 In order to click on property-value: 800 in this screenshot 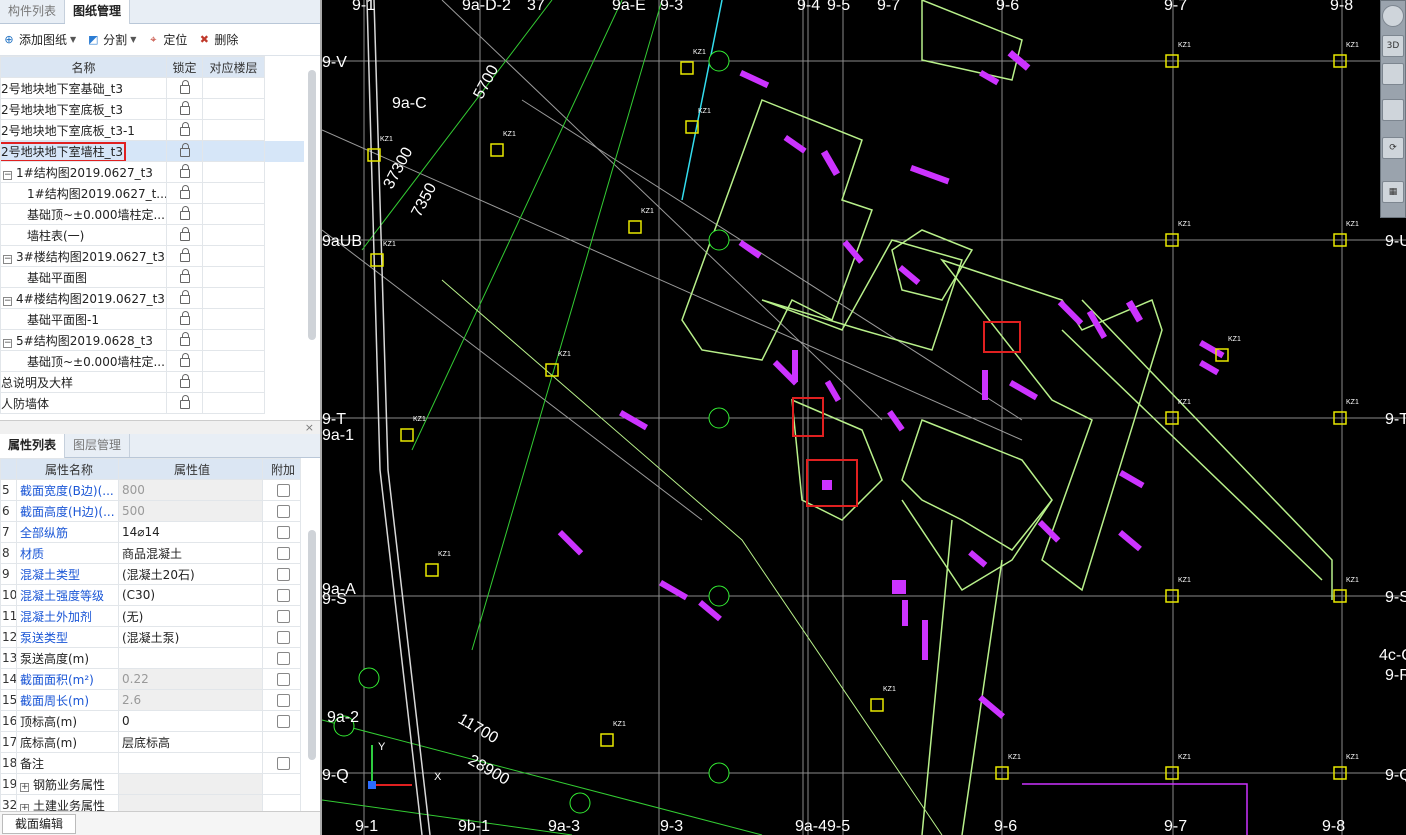, I will do `click(190, 490)`.